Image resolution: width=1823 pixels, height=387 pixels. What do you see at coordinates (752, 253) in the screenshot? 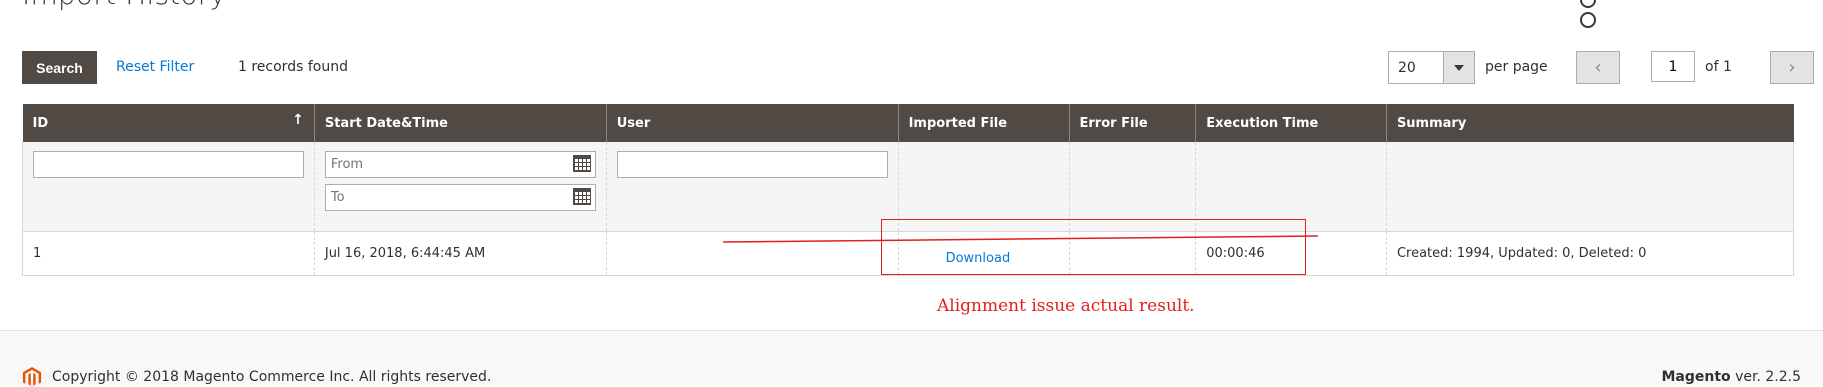
I see `cell-user` at bounding box center [752, 253].